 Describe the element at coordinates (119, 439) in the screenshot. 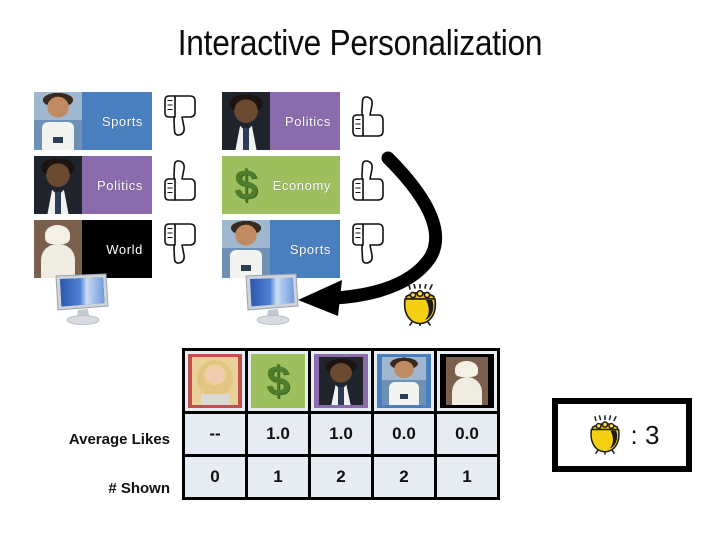

I see `row-label-average-likes: Average Likes` at that location.